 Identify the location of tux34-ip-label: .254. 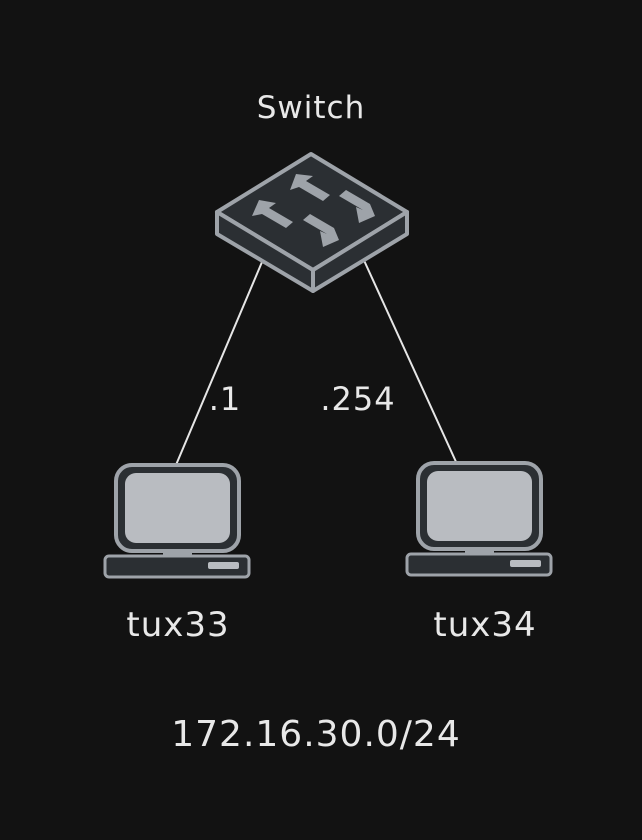
(357, 399).